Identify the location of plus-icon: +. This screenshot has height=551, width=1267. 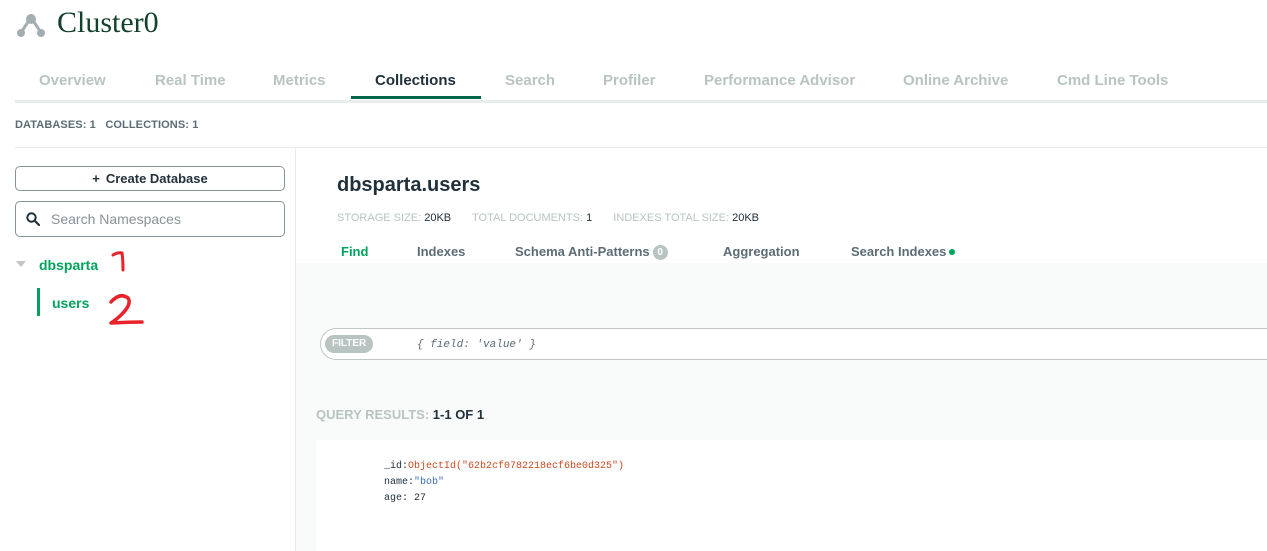
(96, 178).